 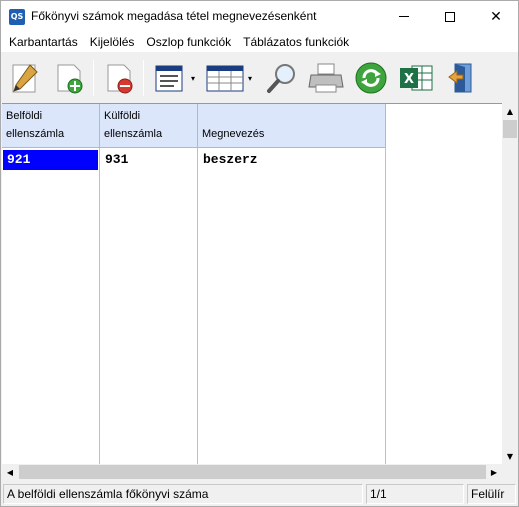 What do you see at coordinates (510, 456) in the screenshot?
I see `scroll-down-icon: ▼` at bounding box center [510, 456].